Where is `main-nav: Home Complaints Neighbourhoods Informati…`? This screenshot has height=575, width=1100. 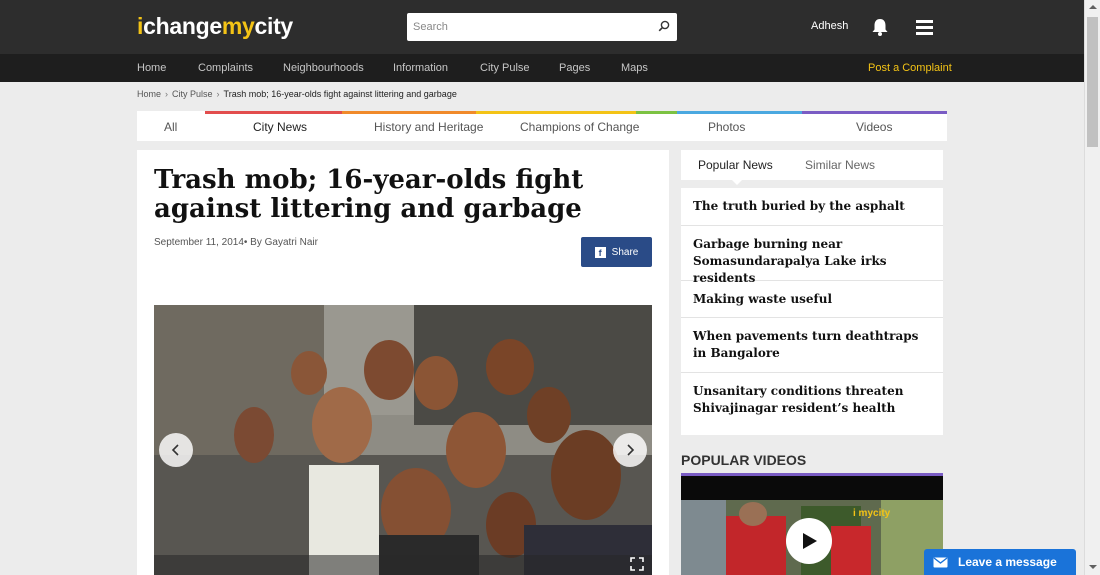 main-nav: Home Complaints Neighbourhoods Informati… is located at coordinates (542, 68).